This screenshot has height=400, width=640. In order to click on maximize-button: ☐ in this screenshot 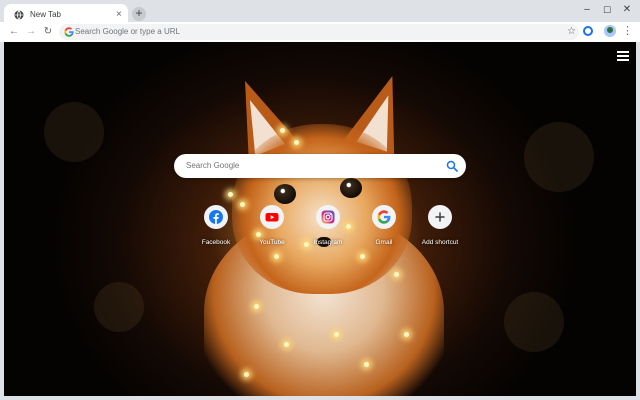, I will do `click(607, 10)`.